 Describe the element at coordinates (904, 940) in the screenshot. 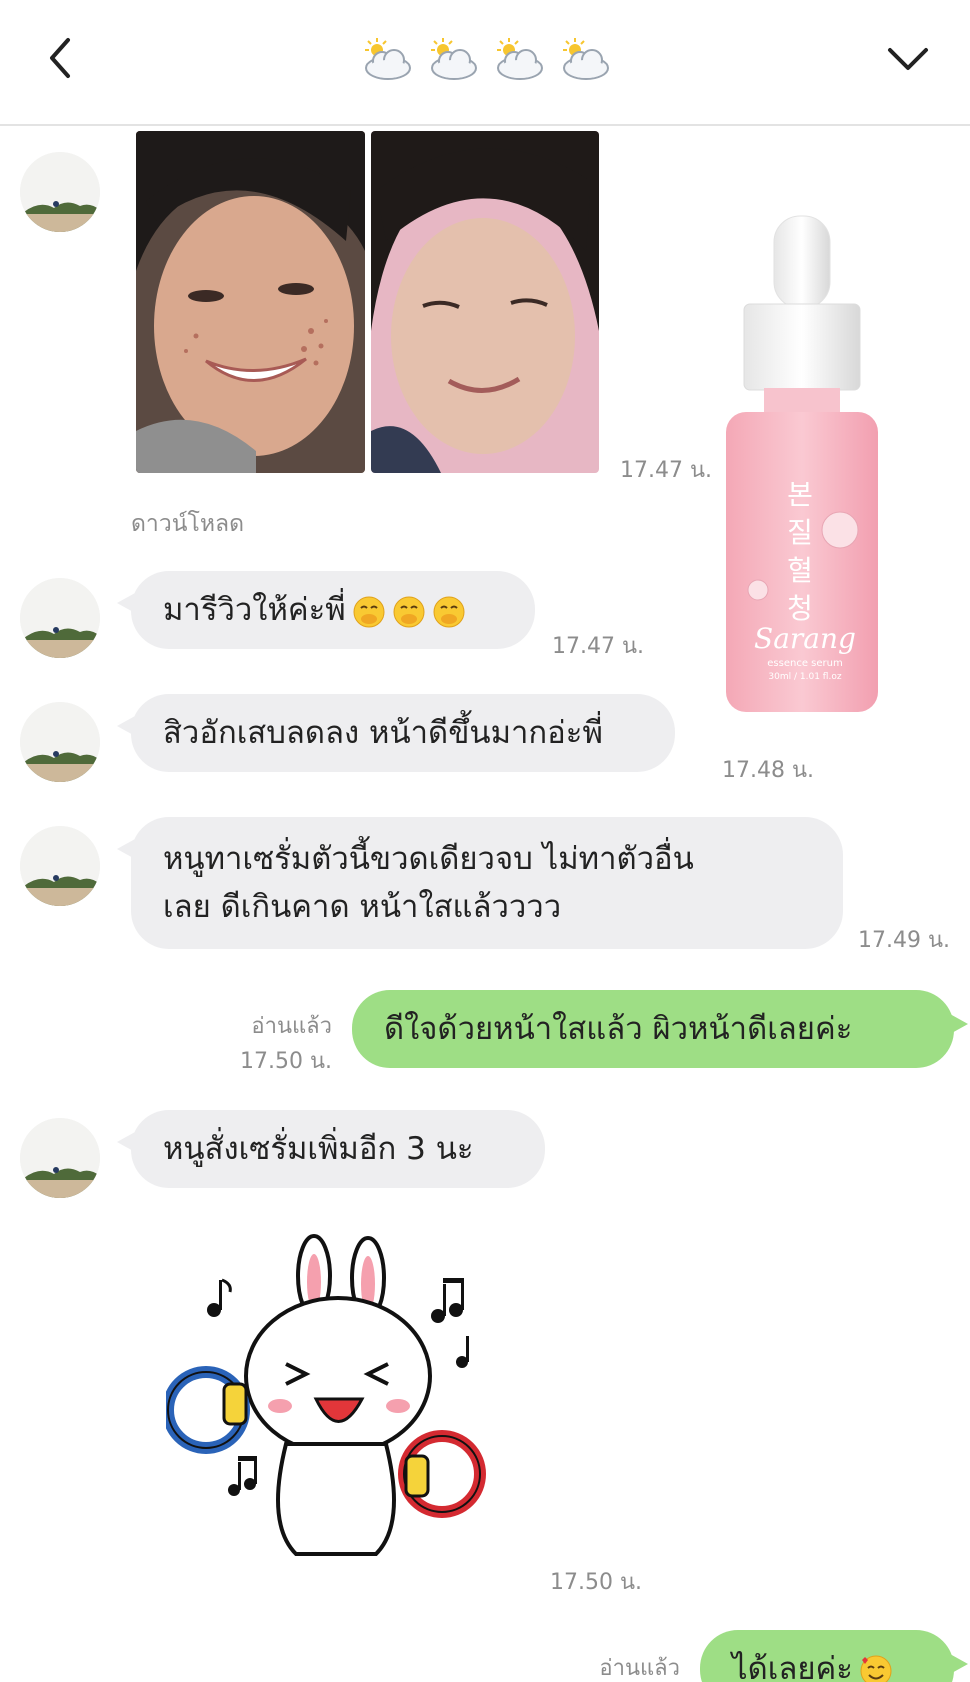

I see `message-timestamp: 17.49 น.` at that location.